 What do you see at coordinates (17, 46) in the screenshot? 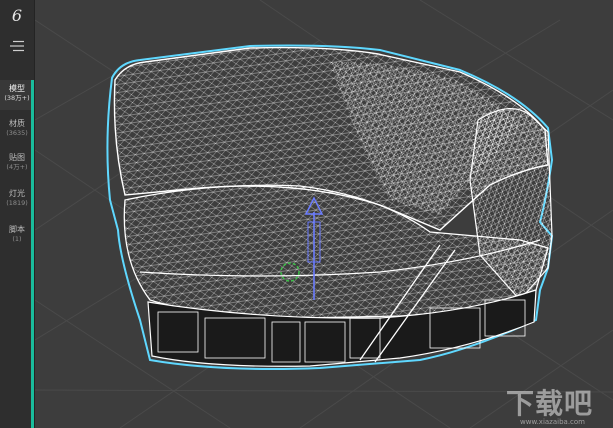
I see `menu-icon` at bounding box center [17, 46].